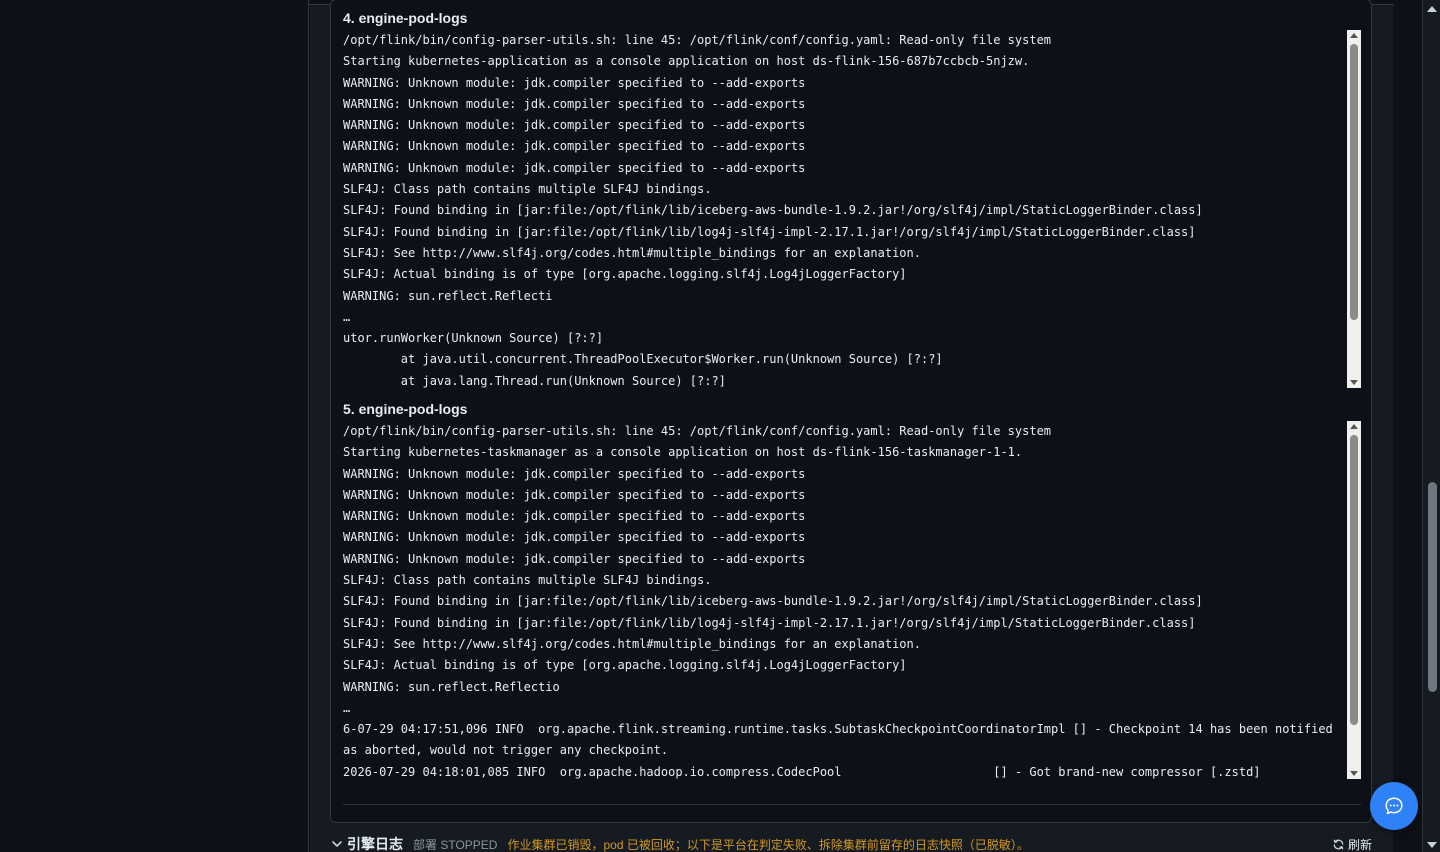 This screenshot has width=1440, height=852. What do you see at coordinates (455, 844) in the screenshot?
I see `deploy-status-badge: 部署 STOPPED` at bounding box center [455, 844].